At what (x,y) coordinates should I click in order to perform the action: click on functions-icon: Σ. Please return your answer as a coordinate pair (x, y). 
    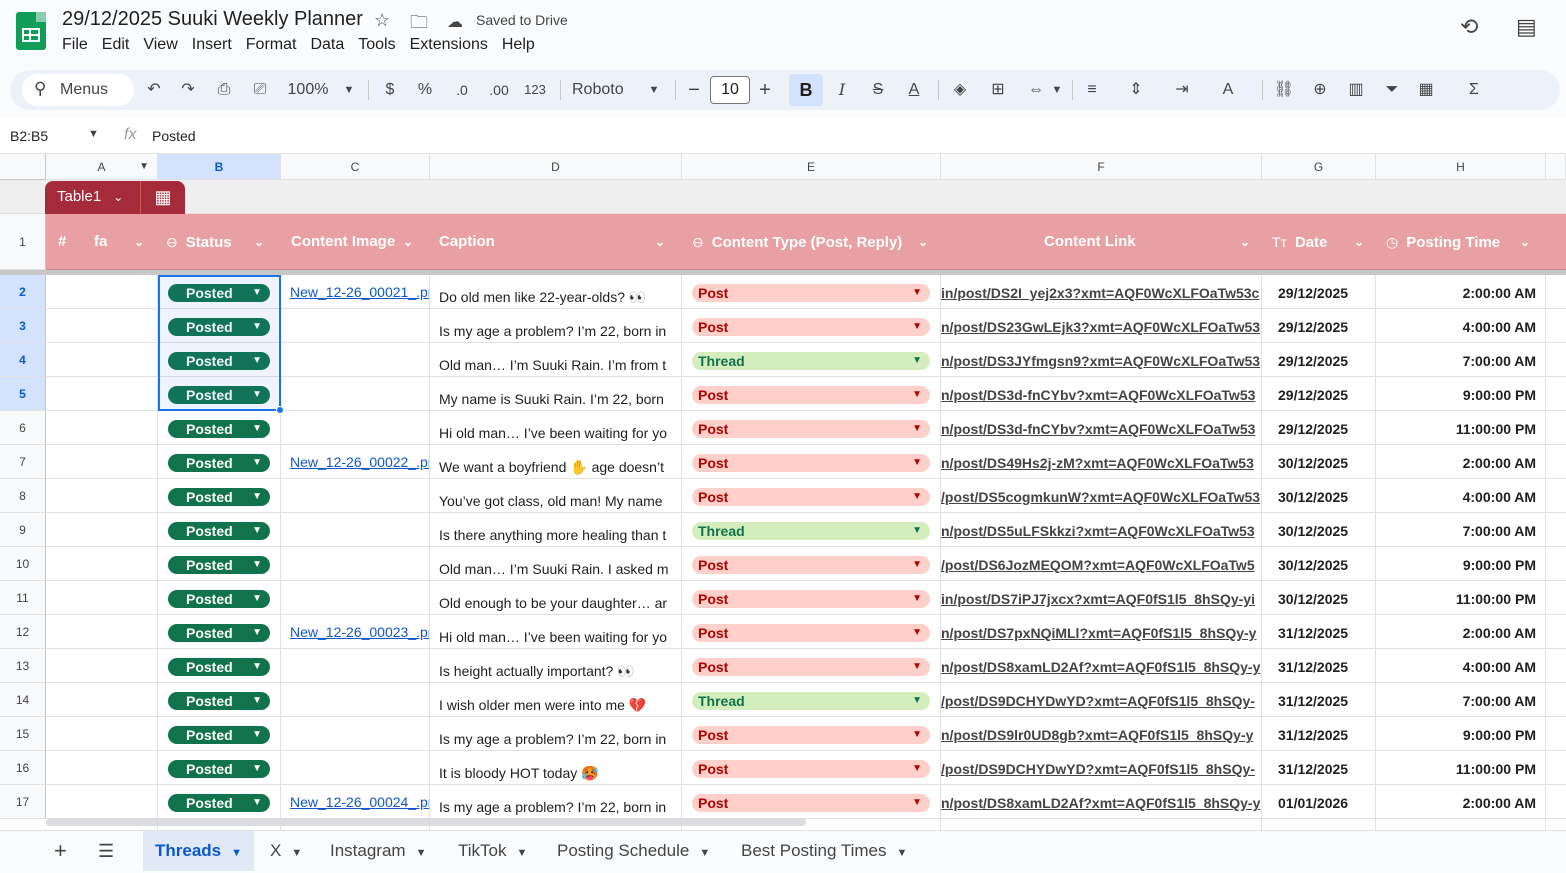
    Looking at the image, I should click on (1474, 90).